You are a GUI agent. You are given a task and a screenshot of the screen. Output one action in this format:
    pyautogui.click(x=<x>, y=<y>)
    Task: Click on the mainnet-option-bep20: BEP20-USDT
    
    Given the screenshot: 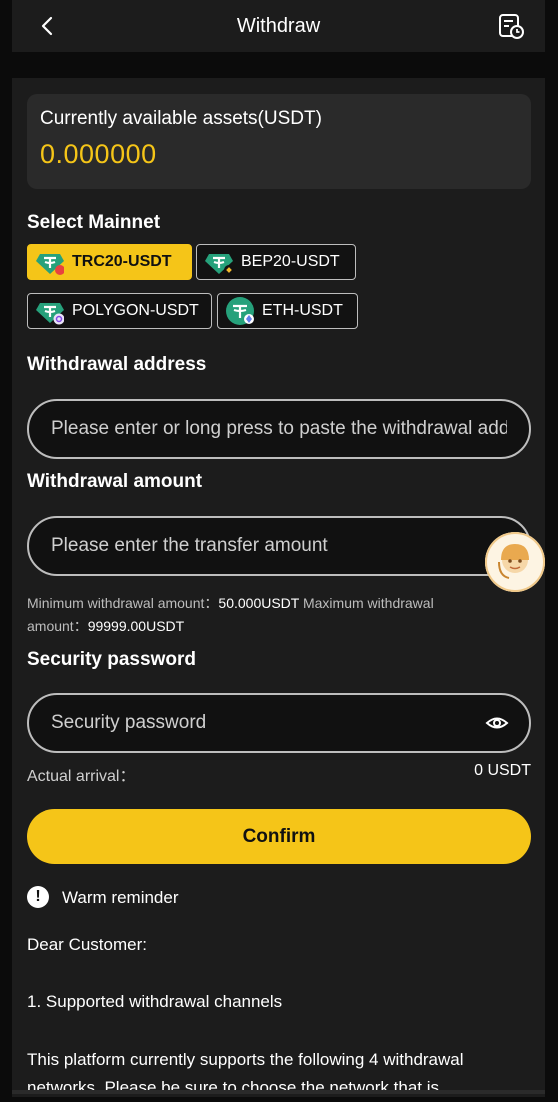 What is the action you would take?
    pyautogui.click(x=276, y=262)
    